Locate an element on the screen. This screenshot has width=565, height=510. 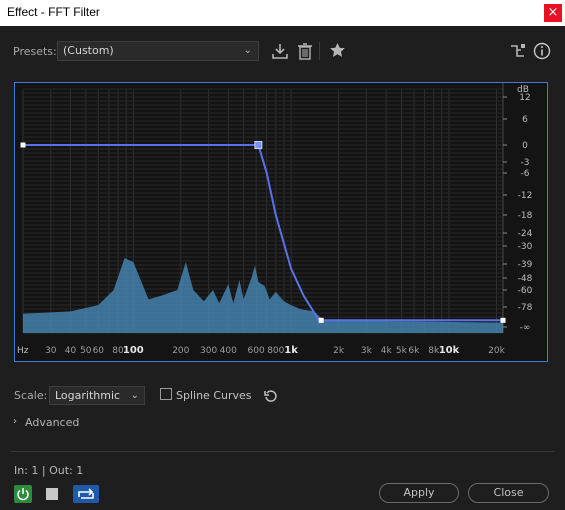
db-tick-label: -18 is located at coordinates (525, 216).